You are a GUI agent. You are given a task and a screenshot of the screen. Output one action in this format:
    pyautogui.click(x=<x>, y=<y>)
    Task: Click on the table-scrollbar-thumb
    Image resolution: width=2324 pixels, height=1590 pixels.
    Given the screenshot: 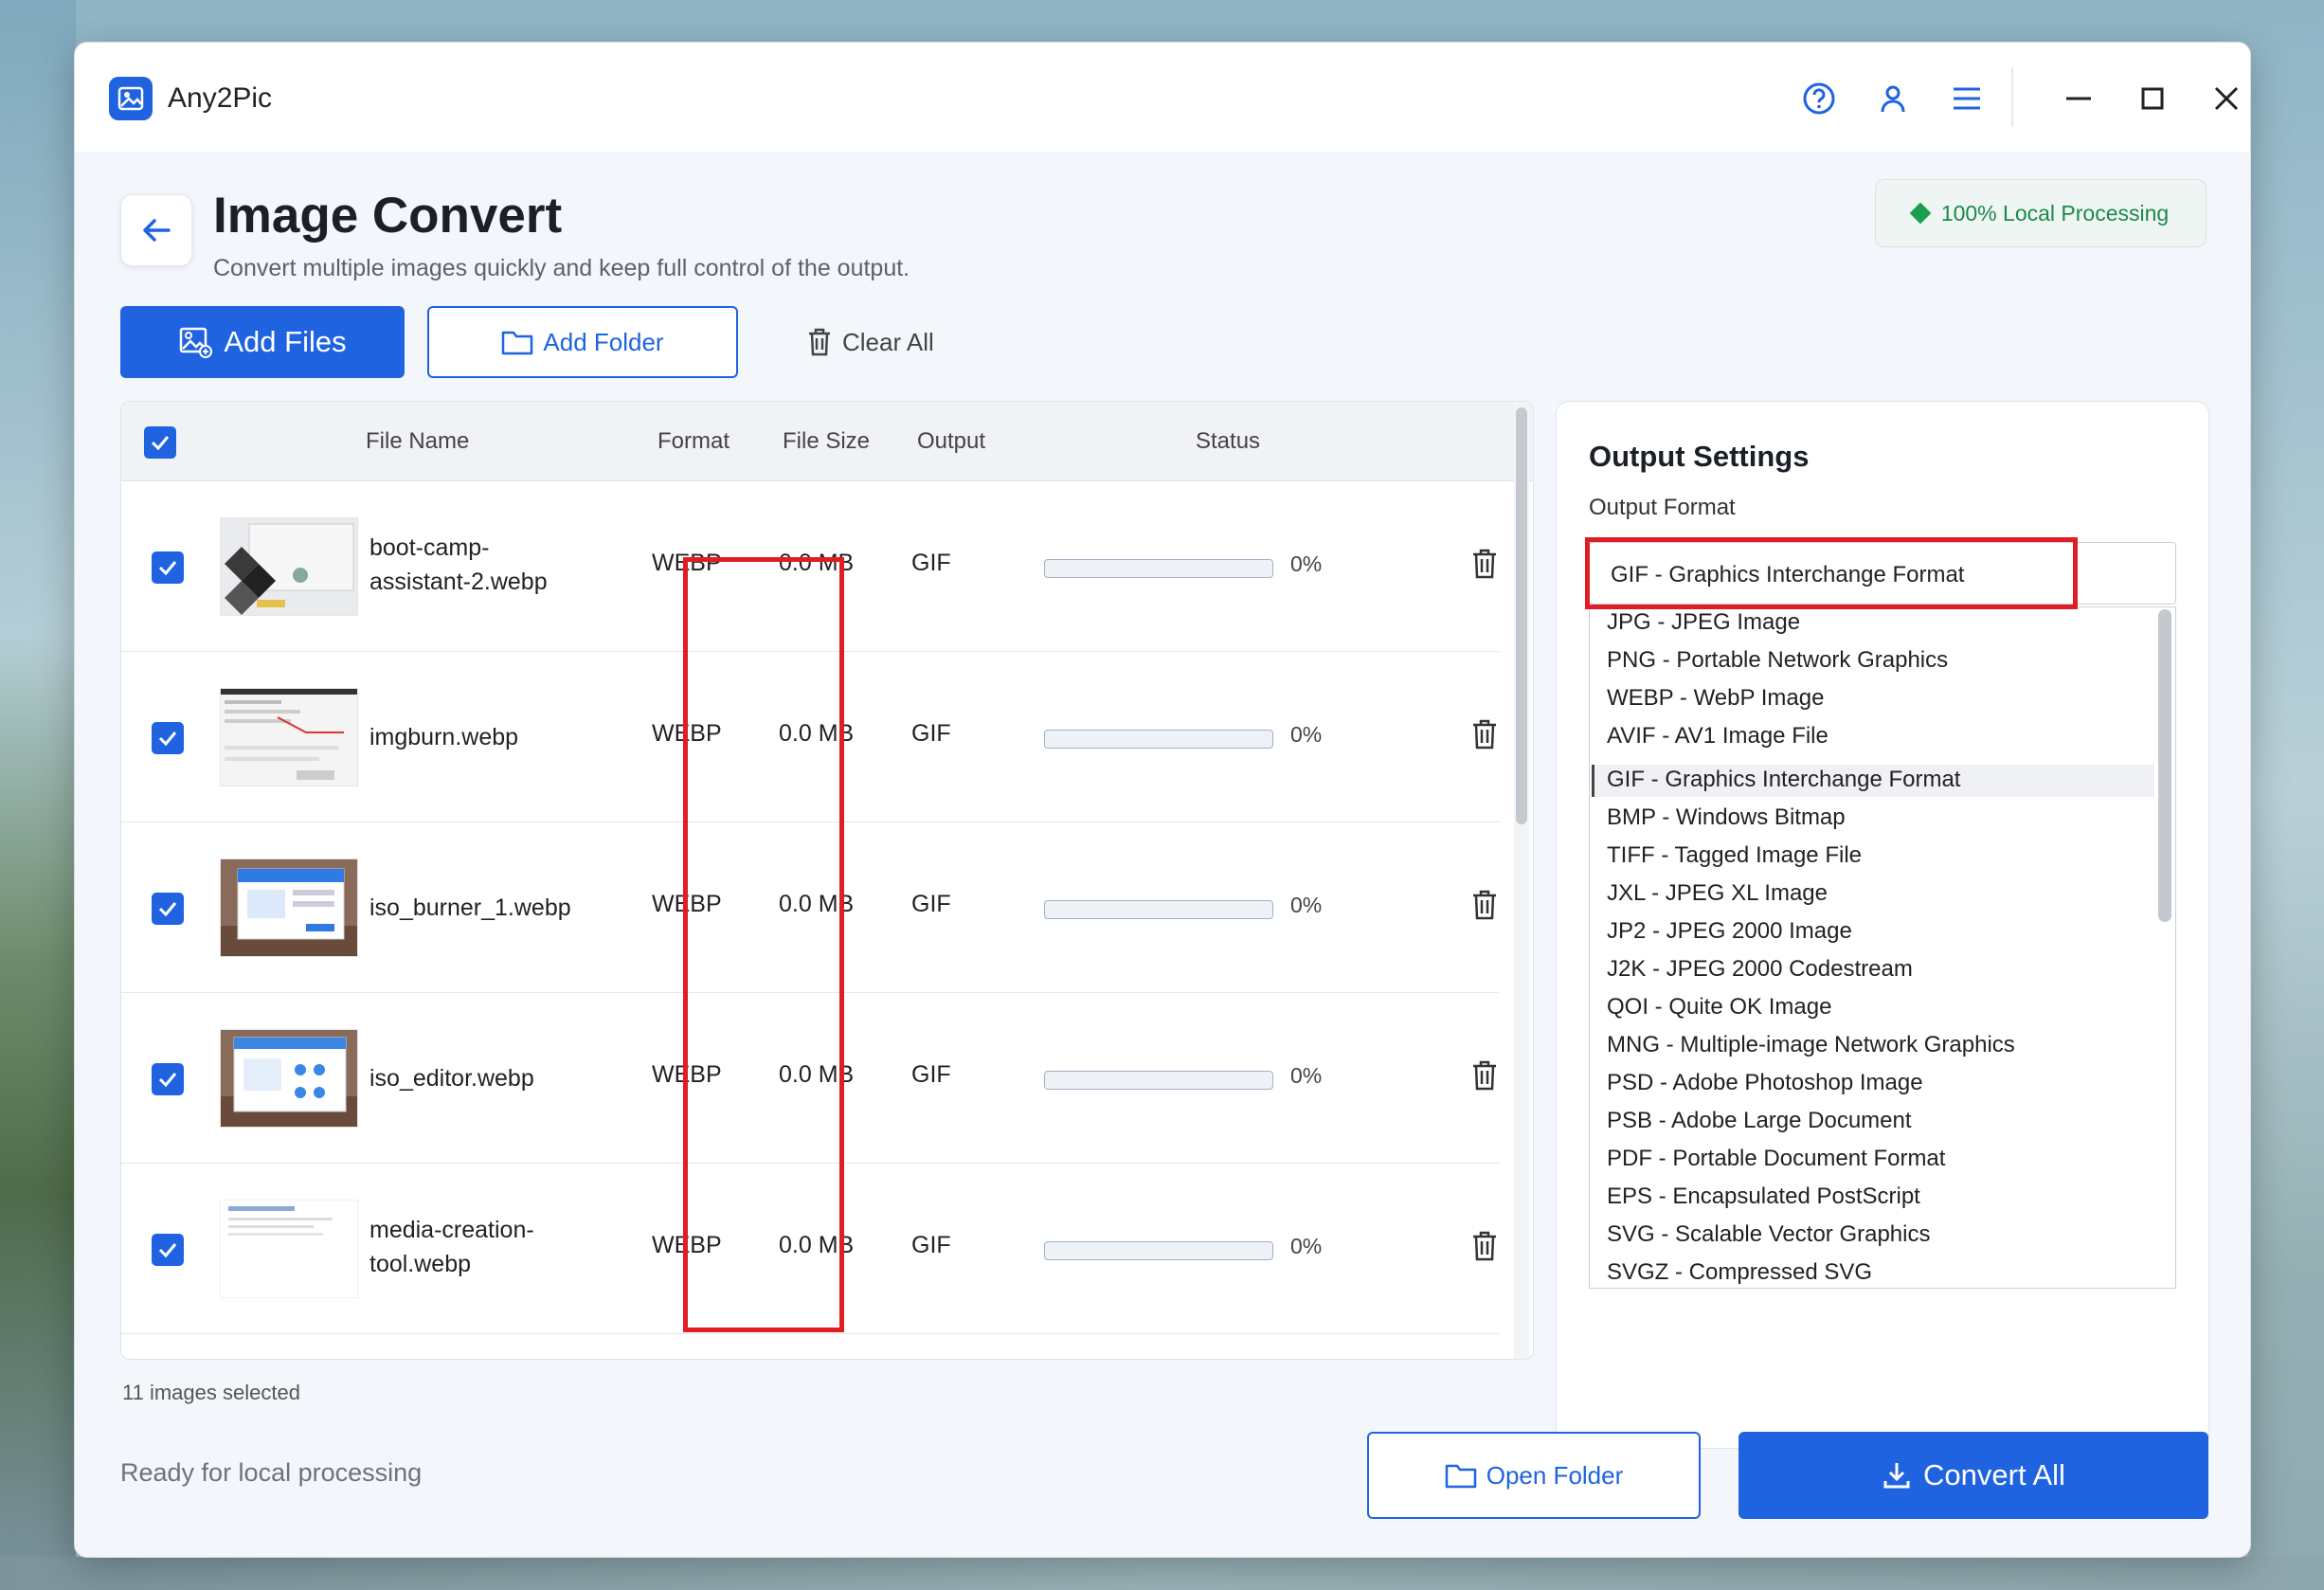 What is the action you would take?
    pyautogui.click(x=1521, y=615)
    